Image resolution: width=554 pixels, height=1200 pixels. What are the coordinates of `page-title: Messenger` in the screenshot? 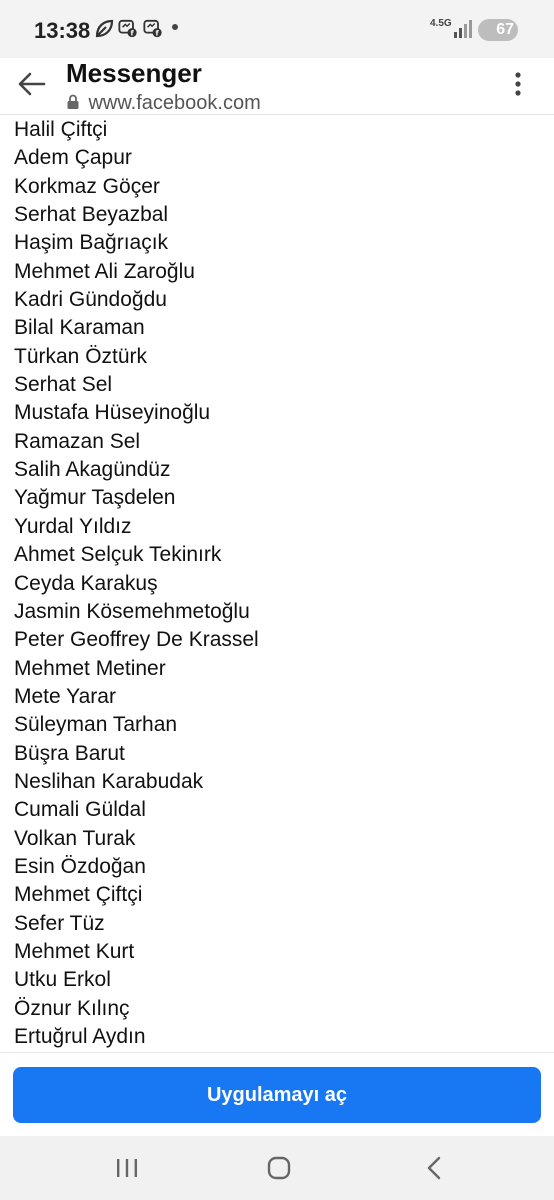 It's located at (134, 73).